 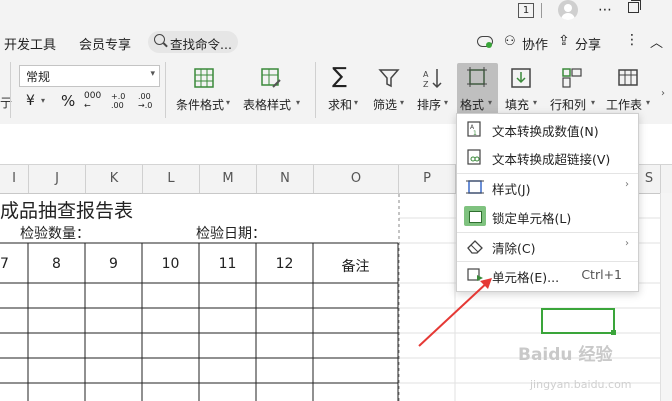 I want to click on table-header-cell: 8, so click(x=56, y=264).